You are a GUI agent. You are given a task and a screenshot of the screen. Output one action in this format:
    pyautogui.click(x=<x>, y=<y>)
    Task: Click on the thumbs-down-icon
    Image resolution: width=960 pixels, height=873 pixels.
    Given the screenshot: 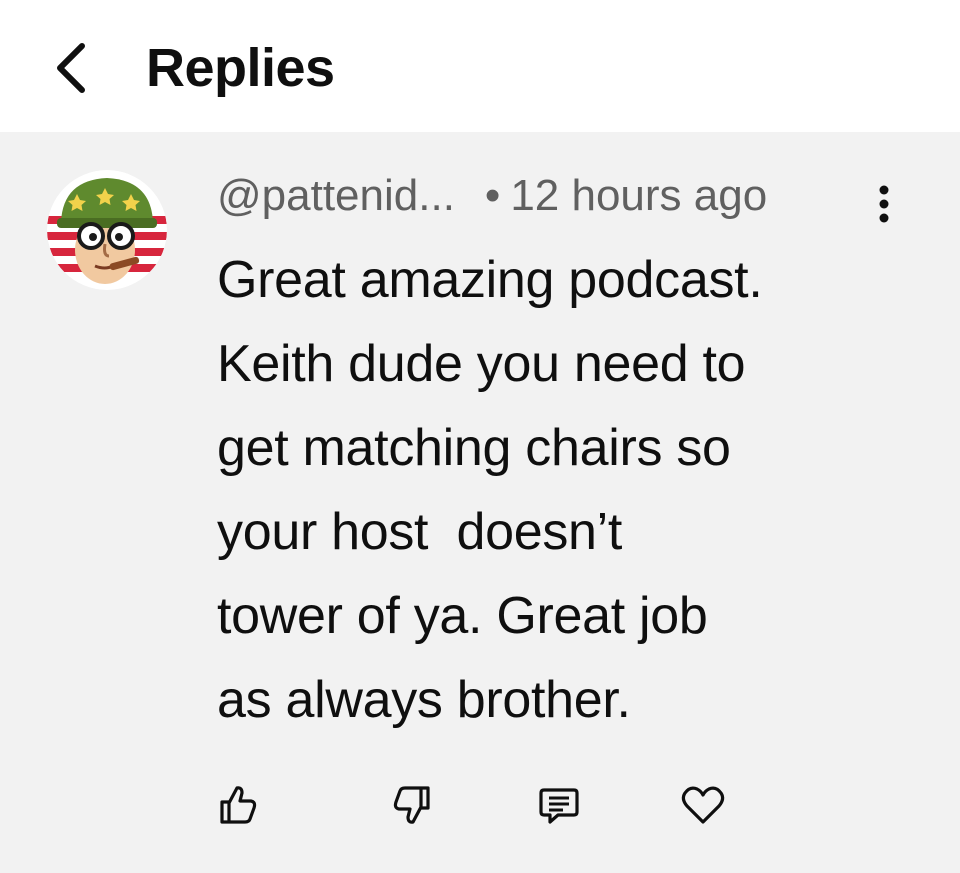 What is the action you would take?
    pyautogui.click(x=411, y=805)
    